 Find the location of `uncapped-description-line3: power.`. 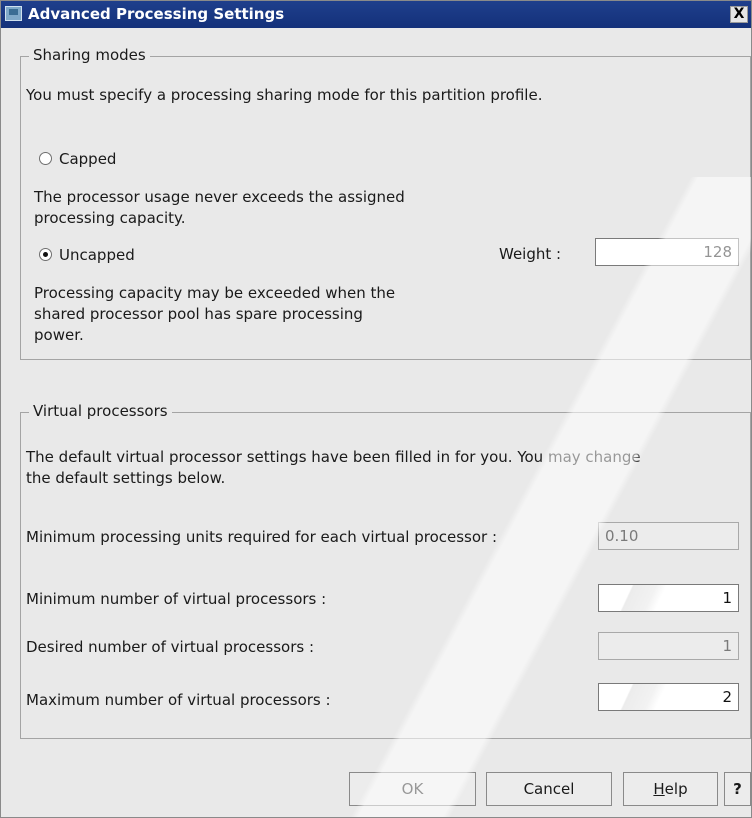

uncapped-description-line3: power. is located at coordinates (59, 335).